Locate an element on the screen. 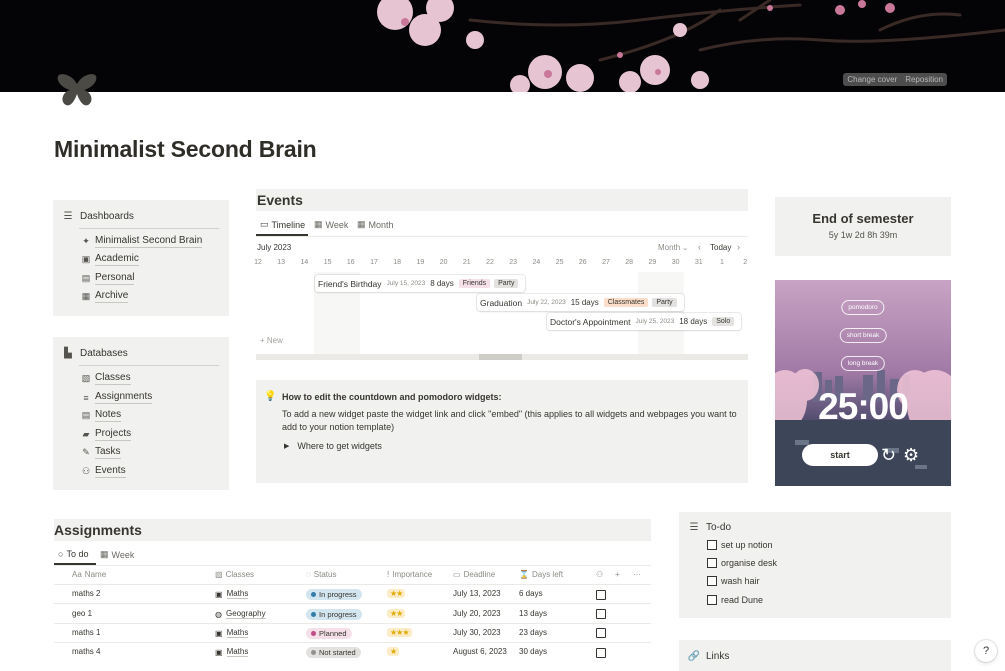 The height and width of the screenshot is (671, 1005). help-button: ? is located at coordinates (986, 651).